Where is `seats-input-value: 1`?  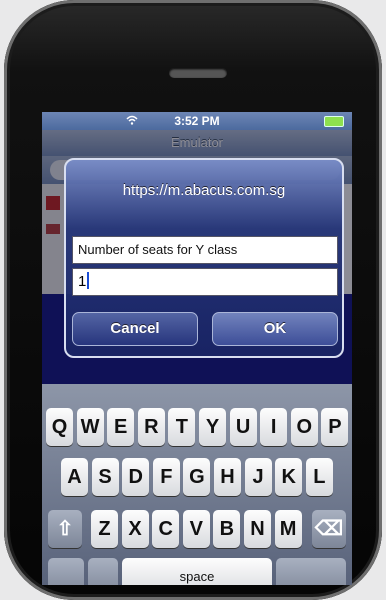 seats-input-value: 1 is located at coordinates (82, 281).